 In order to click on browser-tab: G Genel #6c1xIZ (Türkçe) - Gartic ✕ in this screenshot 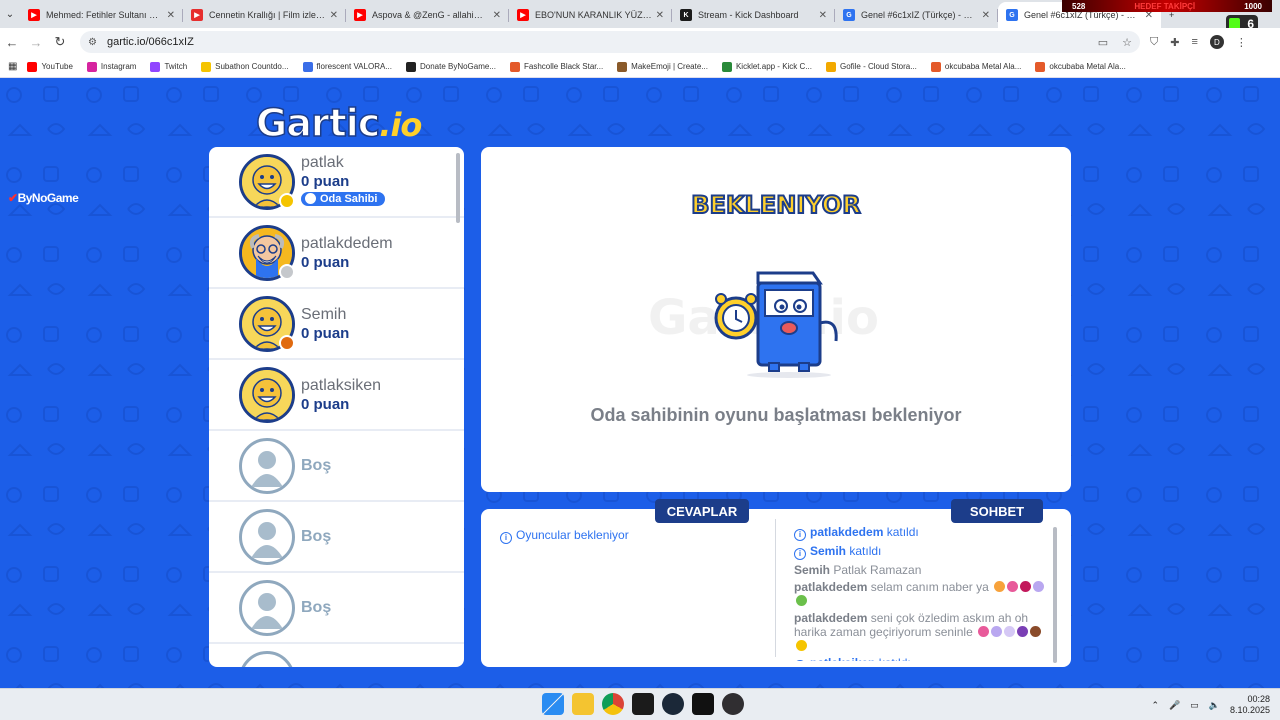, I will do `click(916, 15)`.